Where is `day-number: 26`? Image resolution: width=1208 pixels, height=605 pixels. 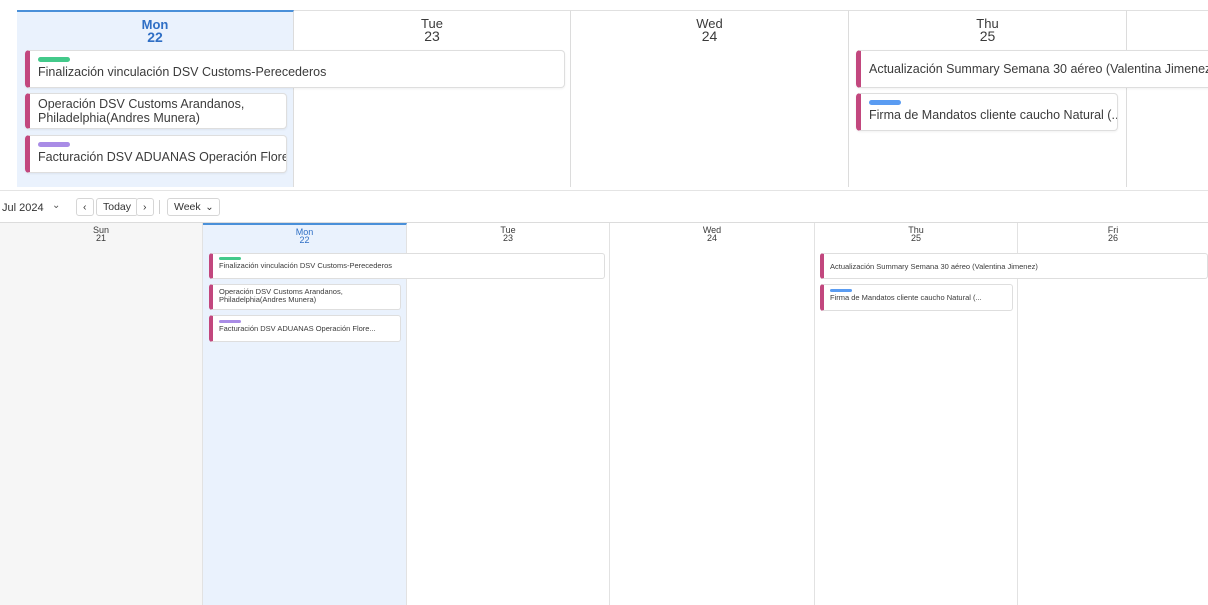
day-number: 26 is located at coordinates (1112, 238).